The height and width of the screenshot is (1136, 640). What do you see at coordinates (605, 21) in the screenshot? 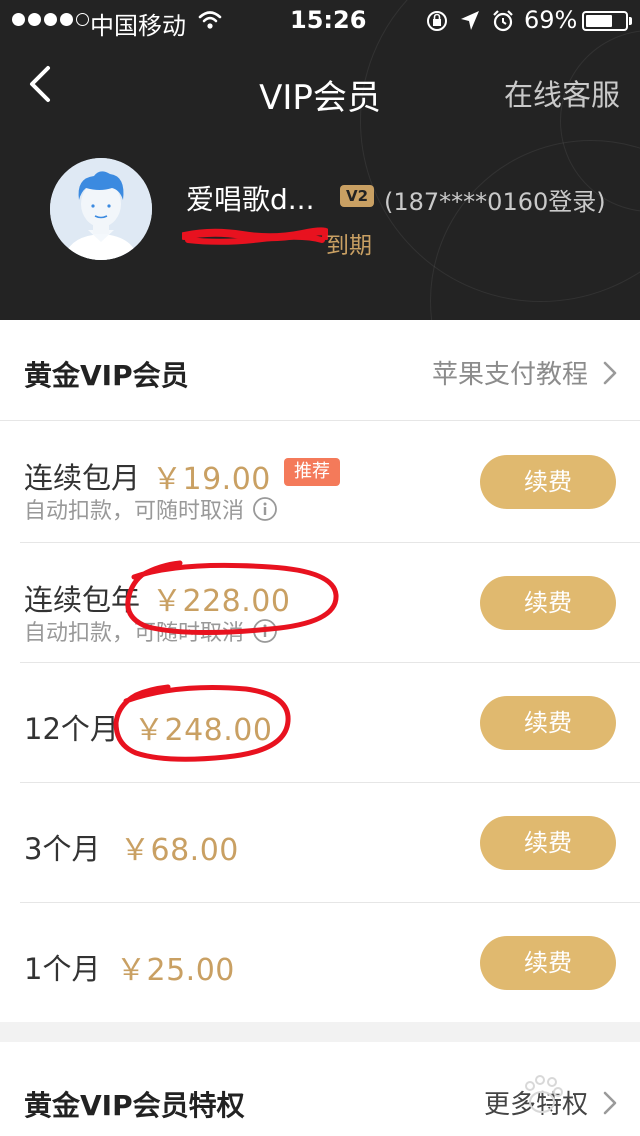
I see `battery-icon` at bounding box center [605, 21].